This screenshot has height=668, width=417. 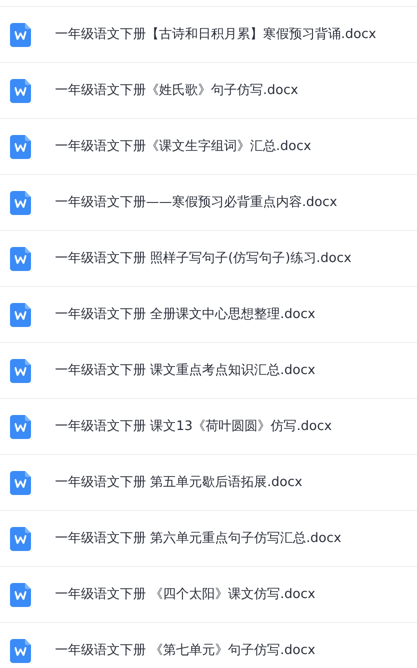 I want to click on file-name: 一年级语文下册《姓氏歌》句子仿写.docx, so click(x=176, y=90).